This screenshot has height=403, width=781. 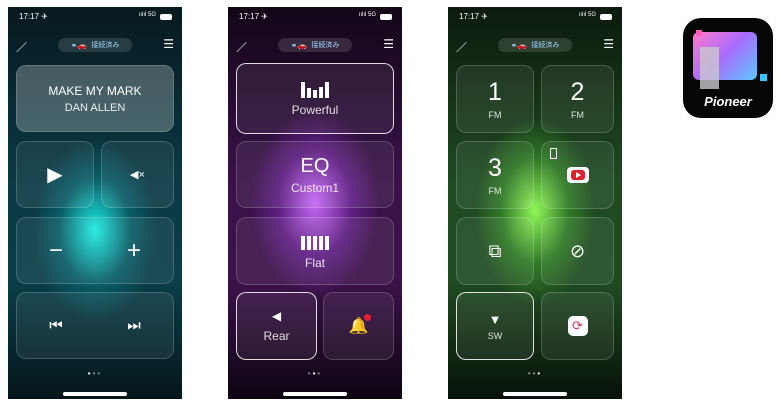 I want to click on mute-icon: ◀×, so click(x=137, y=175).